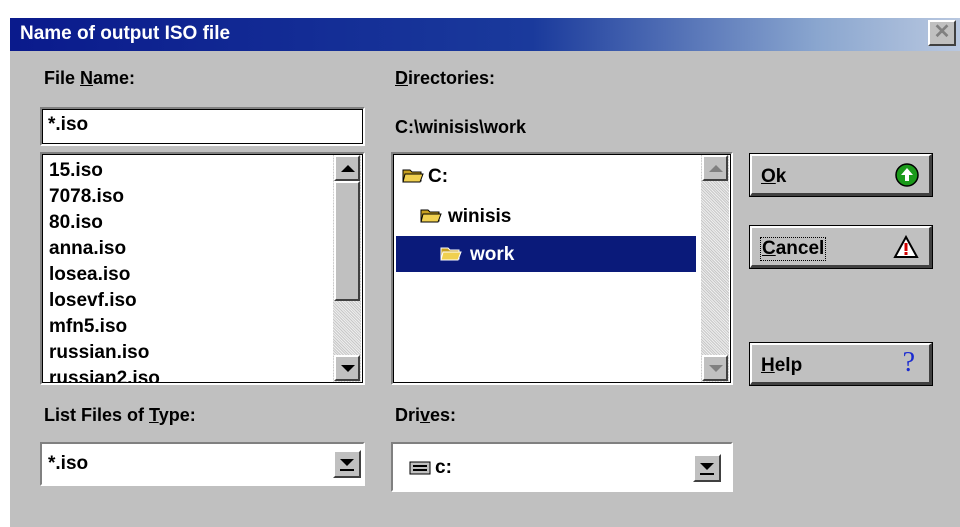 The image size is (960, 527). What do you see at coordinates (715, 268) in the screenshot?
I see `directory-scrollbar` at bounding box center [715, 268].